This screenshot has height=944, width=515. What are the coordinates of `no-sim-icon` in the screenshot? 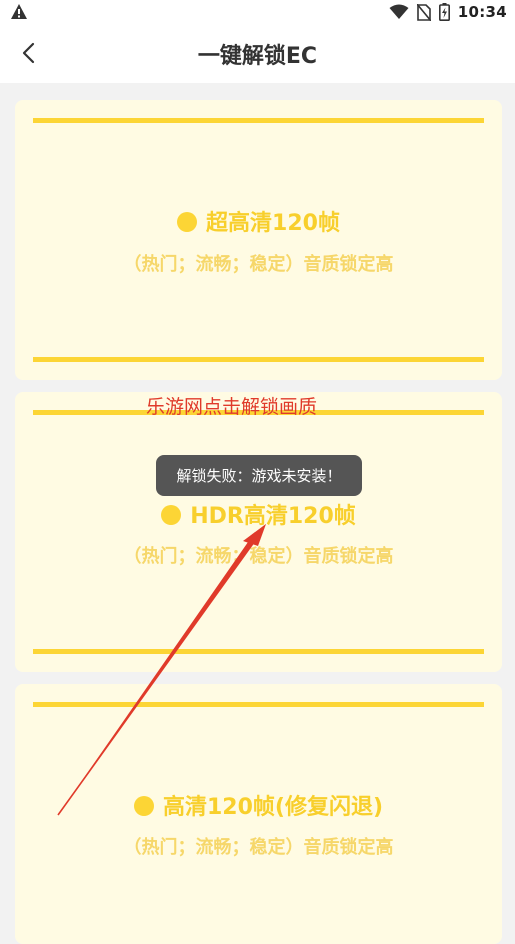 It's located at (423, 12).